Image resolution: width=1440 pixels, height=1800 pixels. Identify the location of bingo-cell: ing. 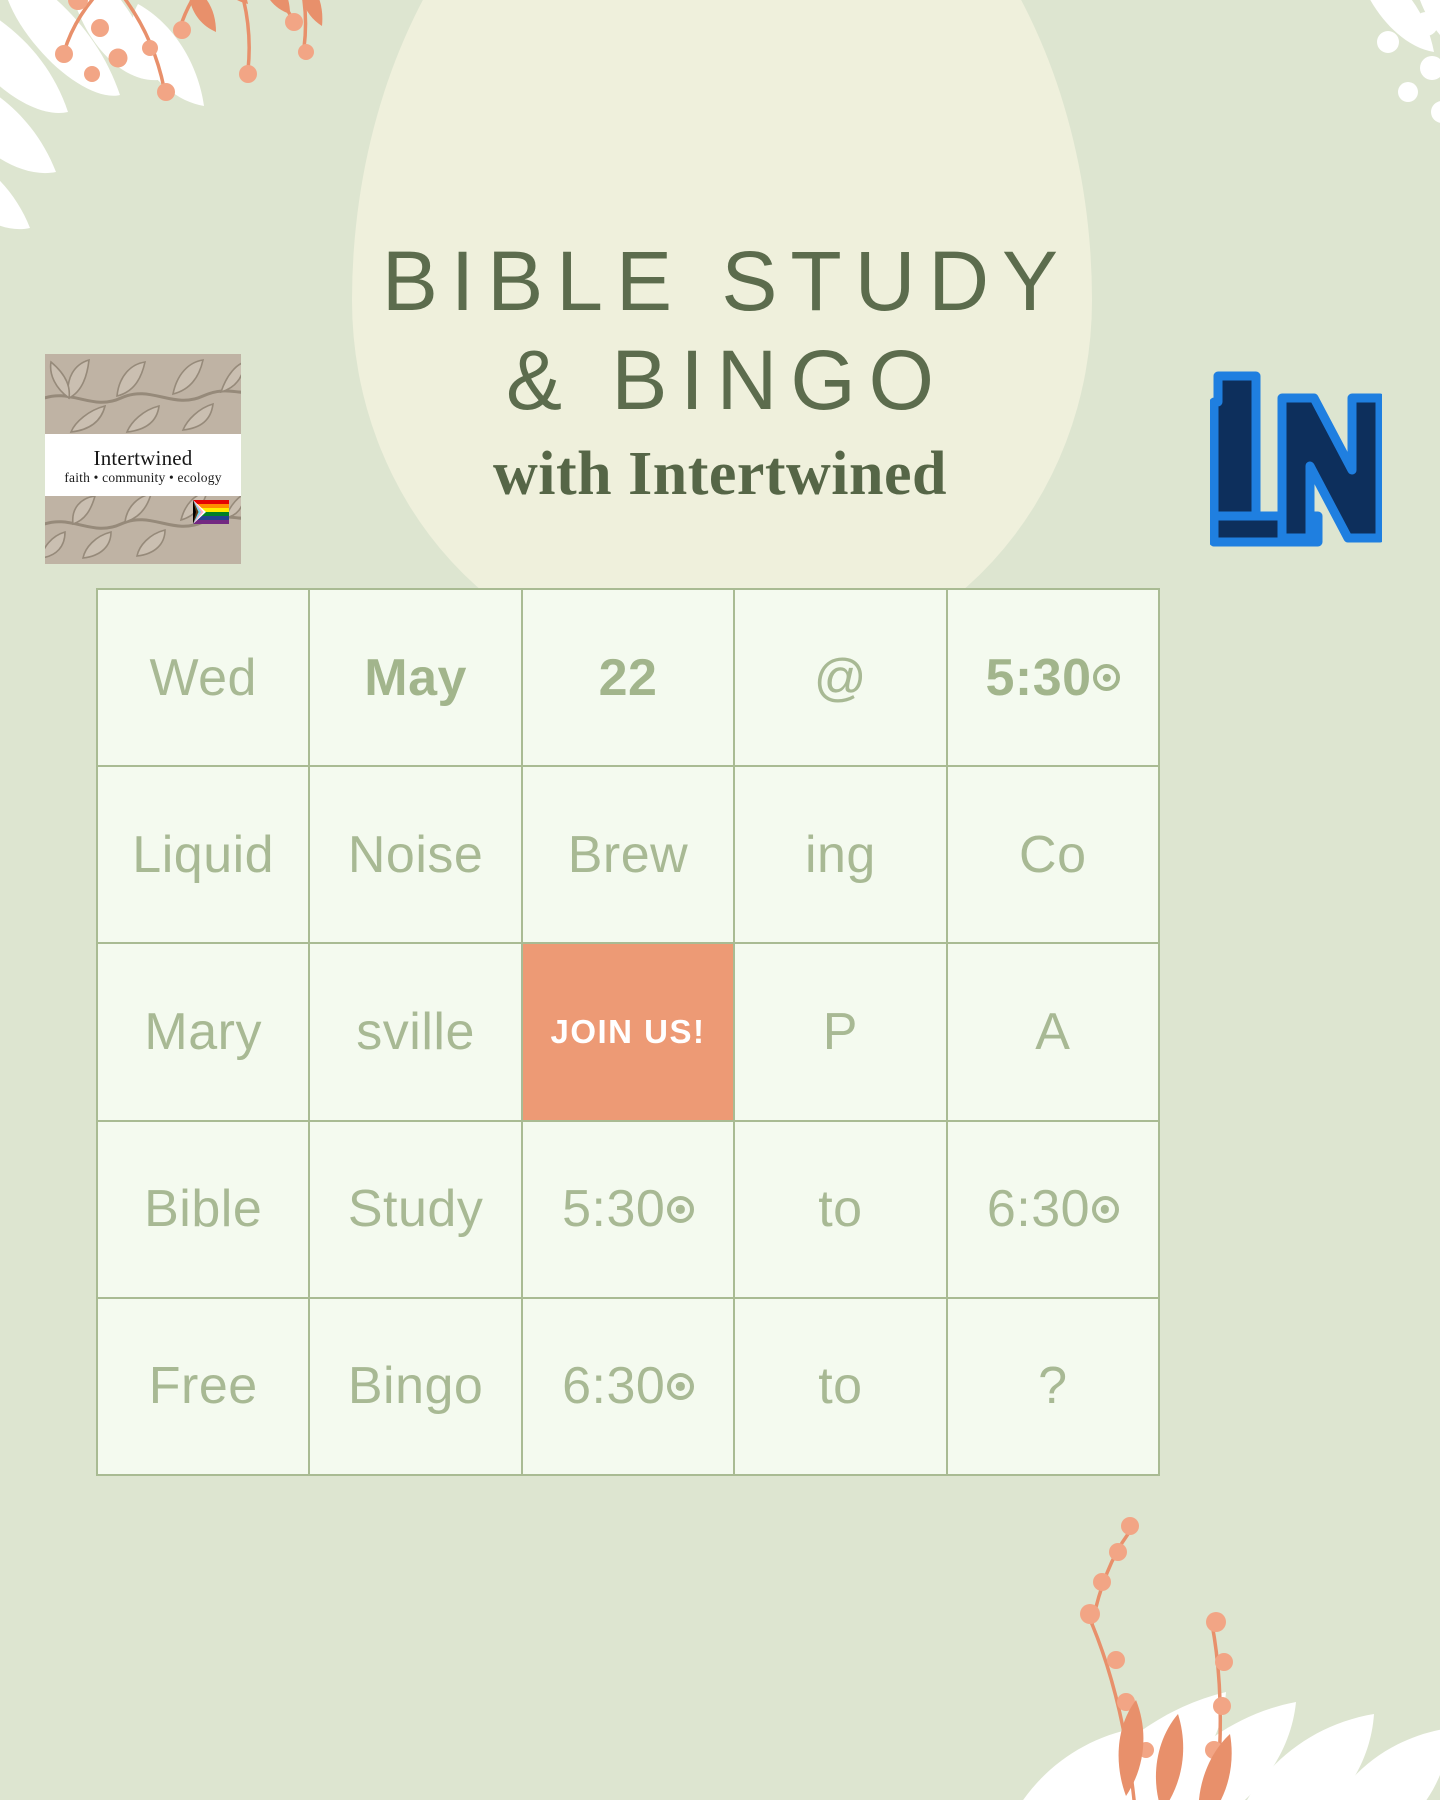
(840, 855).